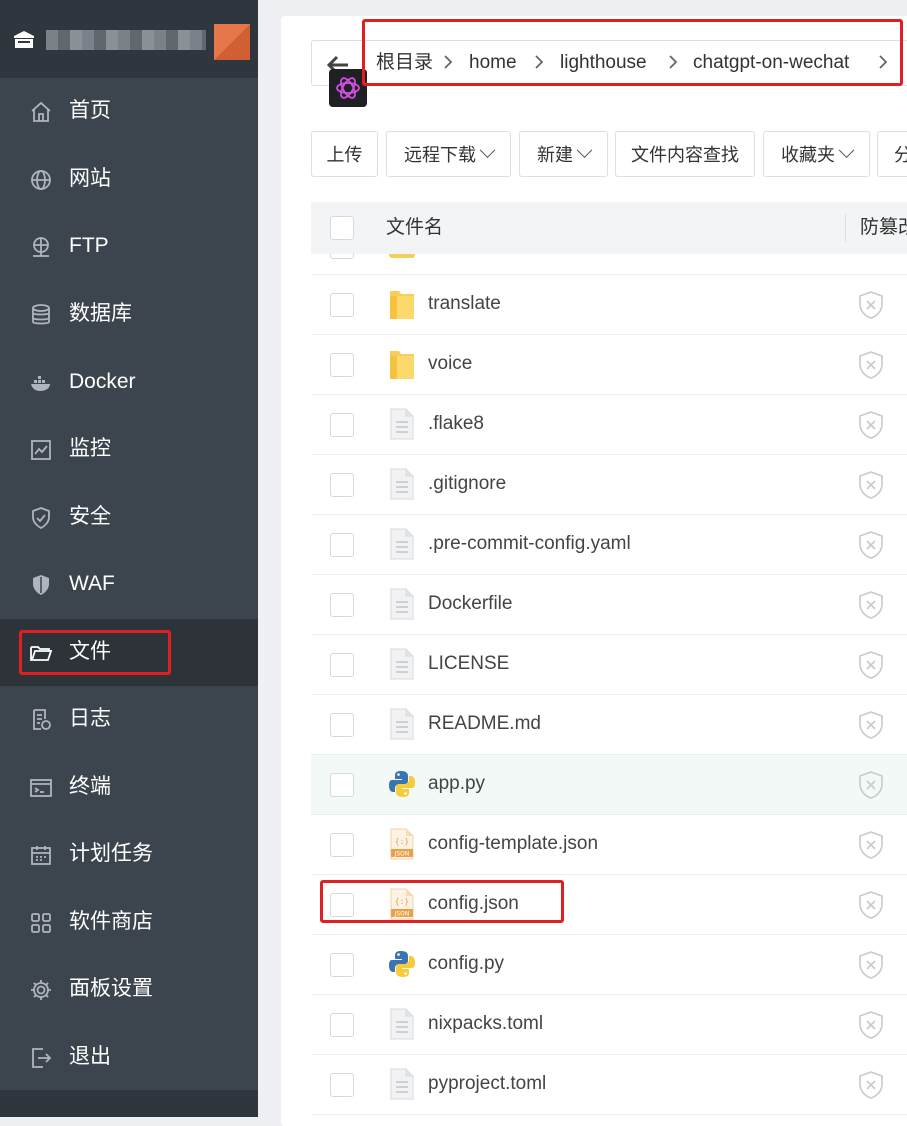 The image size is (907, 1126). What do you see at coordinates (603, 63) in the screenshot?
I see `breadcrumb-lighthouse: lighthouse` at bounding box center [603, 63].